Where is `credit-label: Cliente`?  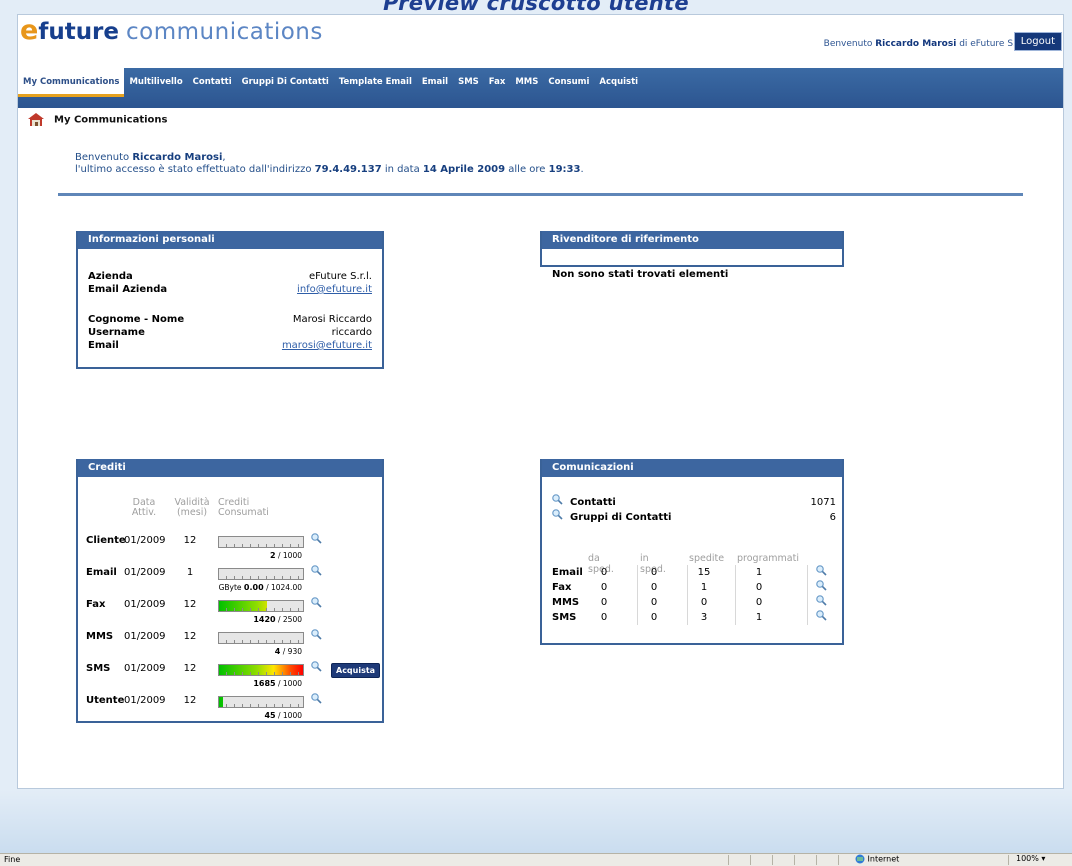
credit-label: Cliente is located at coordinates (106, 540).